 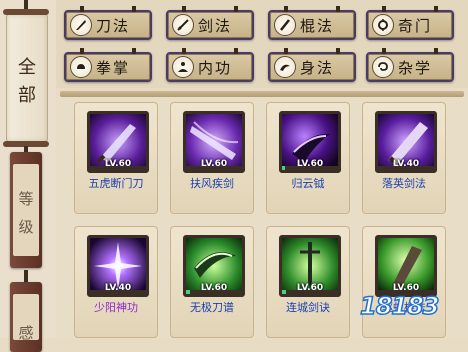 I want to click on meditation-icon, so click(x=183, y=67).